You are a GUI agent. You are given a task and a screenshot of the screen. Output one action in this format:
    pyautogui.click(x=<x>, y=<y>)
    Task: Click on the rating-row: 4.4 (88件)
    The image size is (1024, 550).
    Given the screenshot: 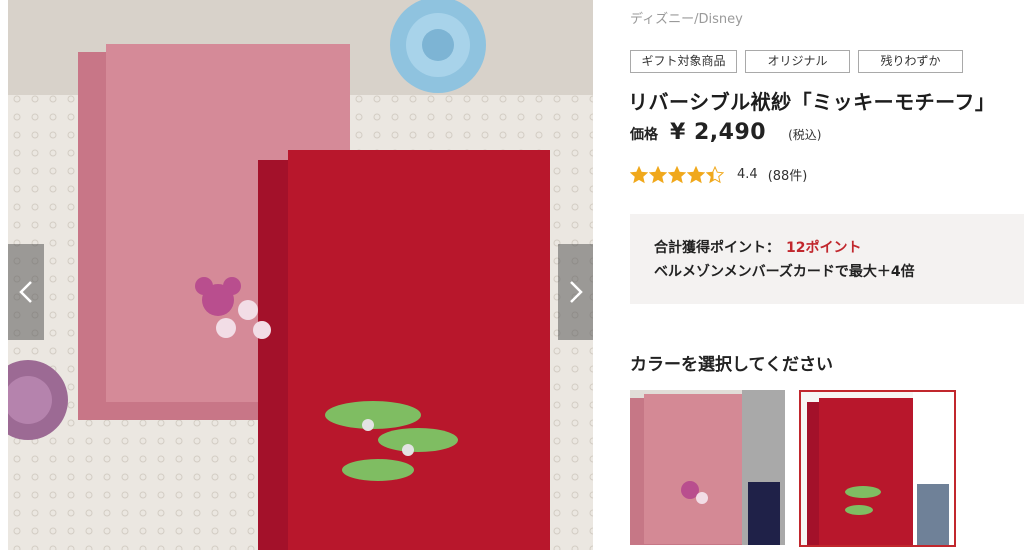 What is the action you would take?
    pyautogui.click(x=718, y=174)
    